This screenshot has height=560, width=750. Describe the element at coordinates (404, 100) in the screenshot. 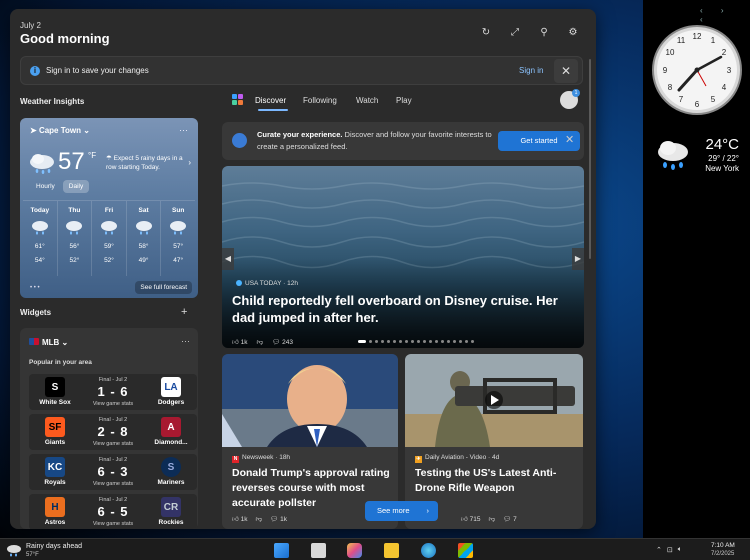

I see `tab-play: Play` at that location.